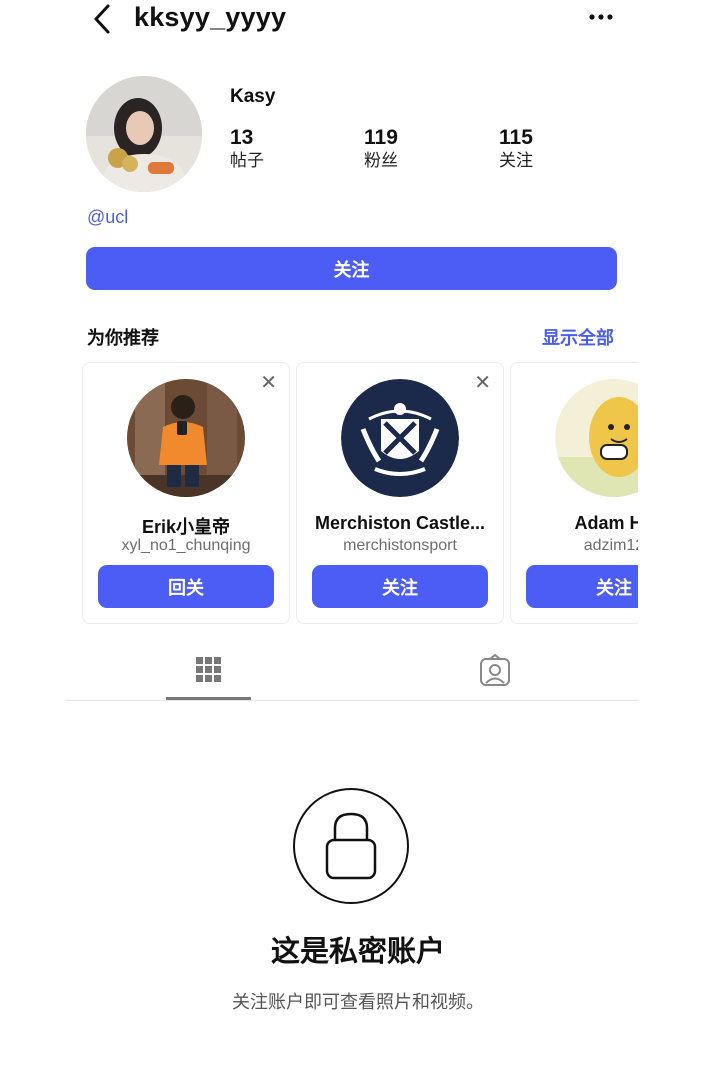 The width and height of the screenshot is (716, 1070). I want to click on stat-following-count: 115, so click(516, 137).